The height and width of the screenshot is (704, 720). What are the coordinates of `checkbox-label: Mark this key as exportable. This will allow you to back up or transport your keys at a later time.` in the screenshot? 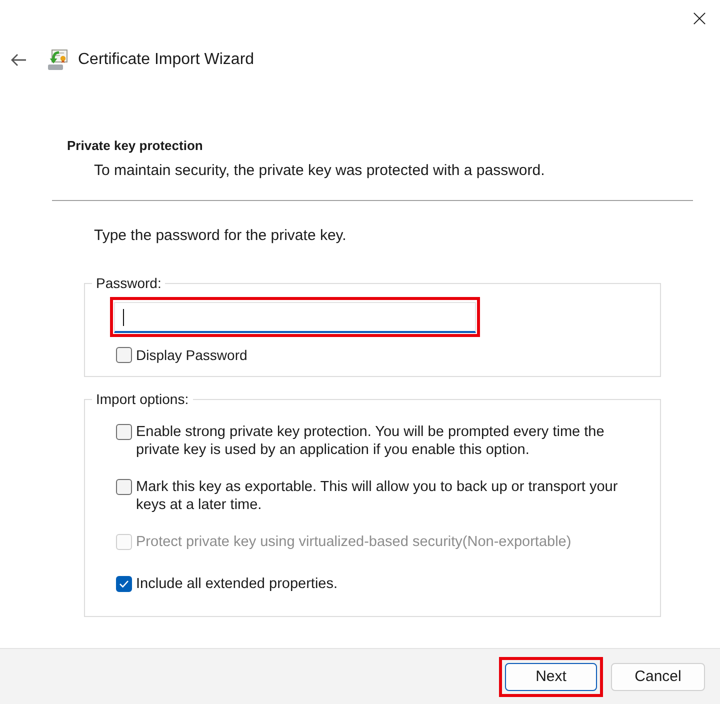 It's located at (386, 496).